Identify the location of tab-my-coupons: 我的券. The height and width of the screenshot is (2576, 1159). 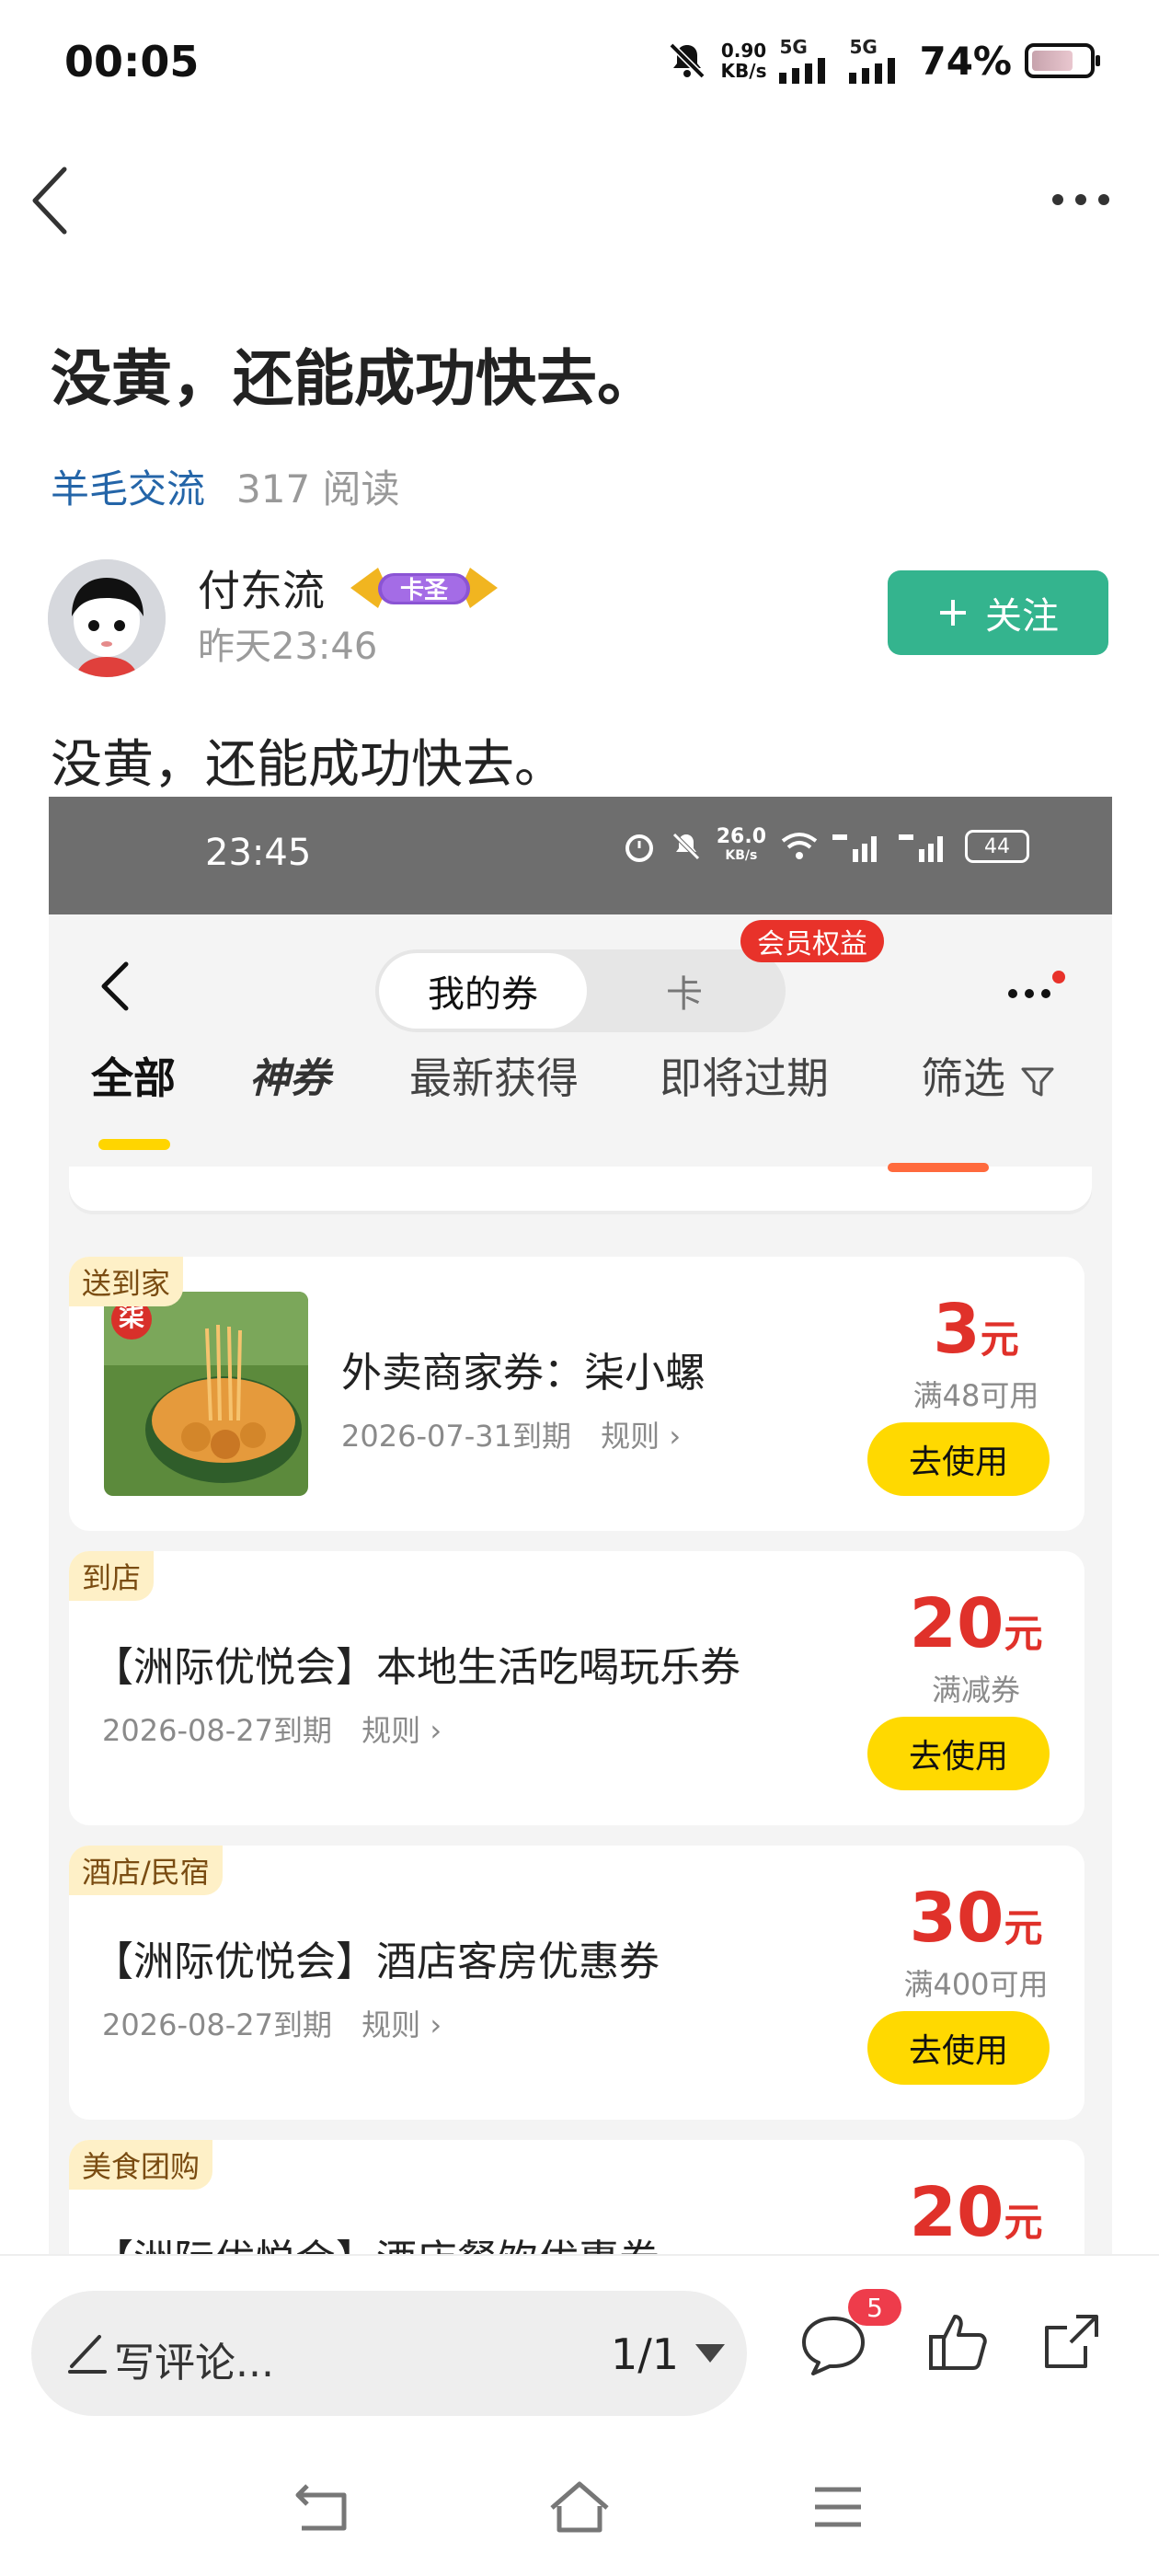
(483, 991).